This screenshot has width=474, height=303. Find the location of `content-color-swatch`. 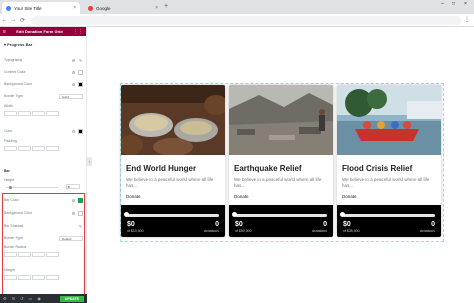

content-color-swatch is located at coordinates (80, 72).